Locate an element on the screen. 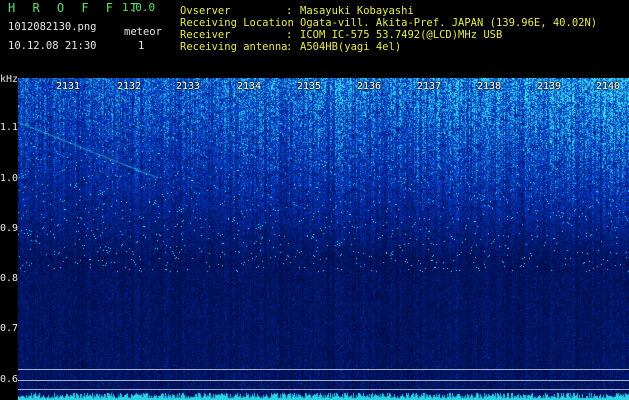 The image size is (629, 400). time-tick-label: 2134 is located at coordinates (249, 86).